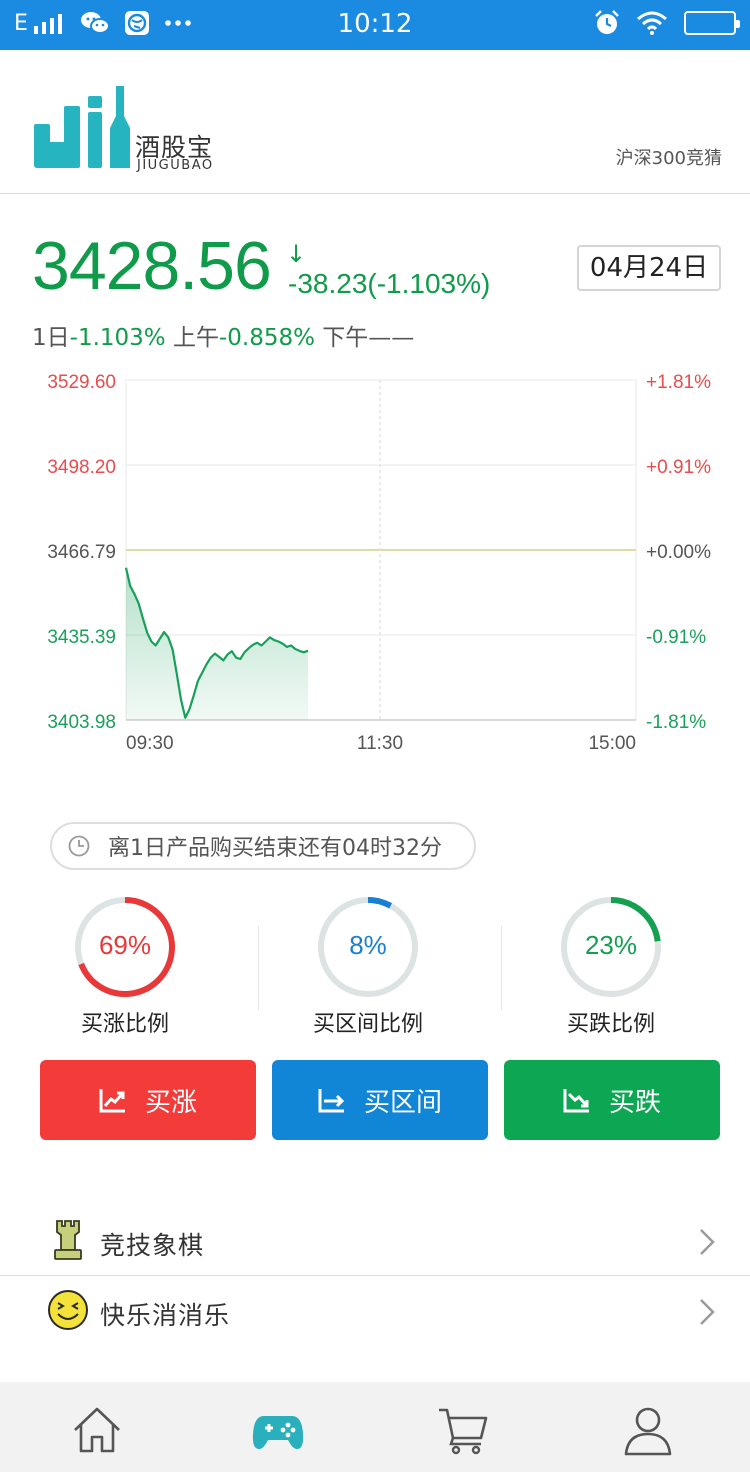 This screenshot has height=1472, width=750. I want to click on alarm-icon, so click(607, 22).